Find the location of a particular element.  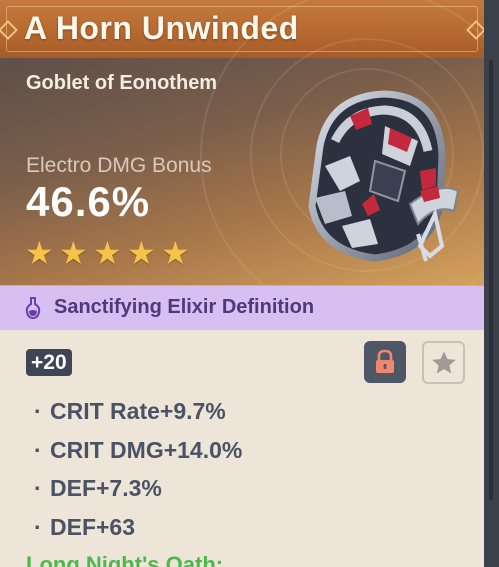

substat-row: · CRIT Rate+9.7% is located at coordinates (138, 417).